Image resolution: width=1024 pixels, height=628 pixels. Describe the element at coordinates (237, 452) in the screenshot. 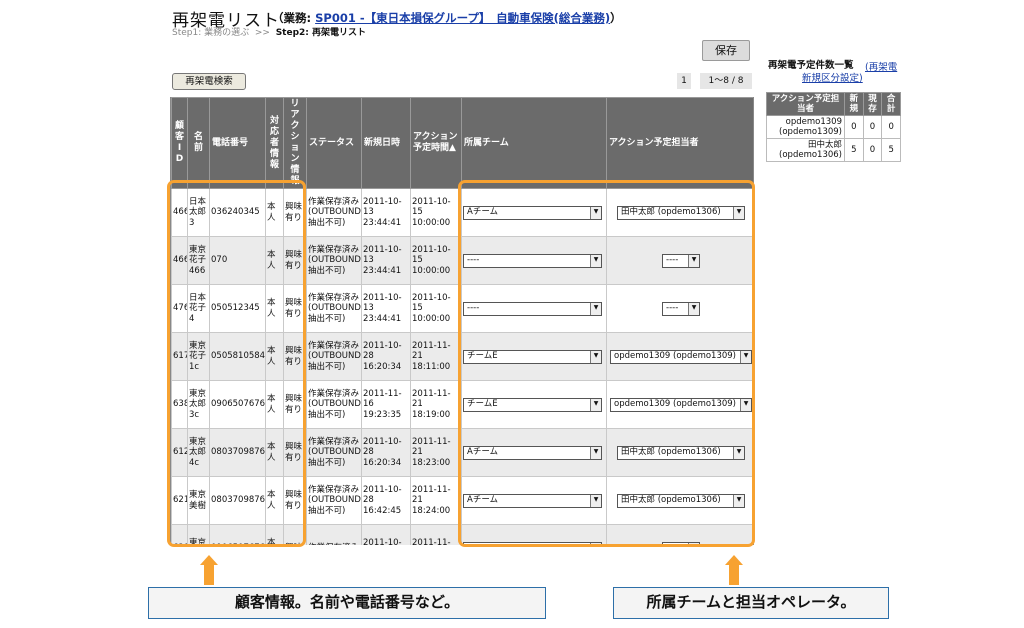

I see `phone-cell: 08037098766` at that location.